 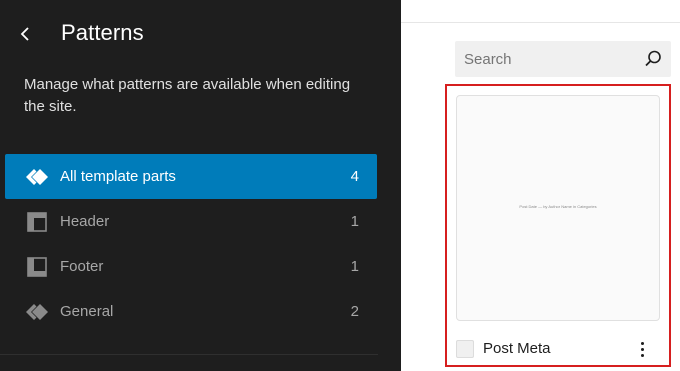 What do you see at coordinates (354, 176) in the screenshot?
I see `sidebar-item-count: 4` at bounding box center [354, 176].